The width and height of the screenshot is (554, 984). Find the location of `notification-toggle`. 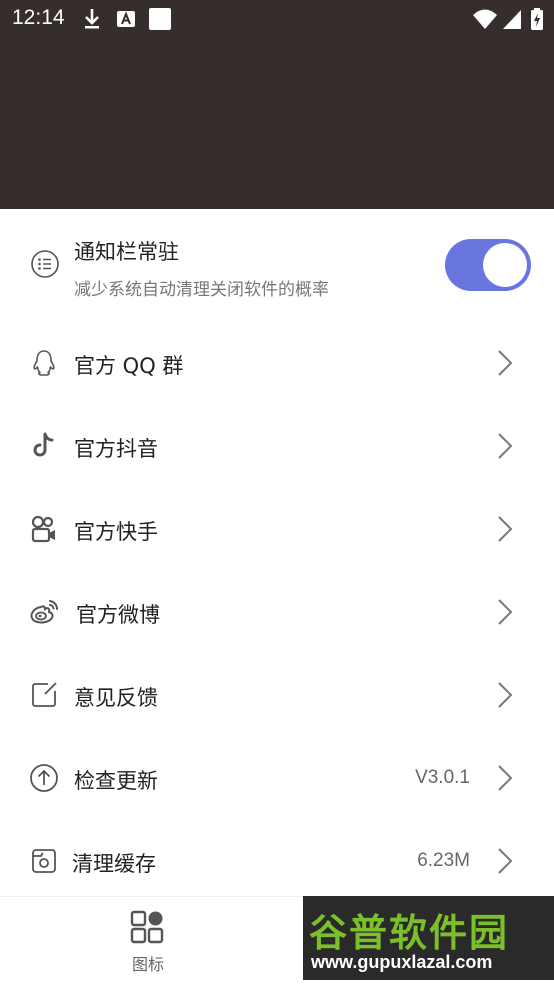

notification-toggle is located at coordinates (488, 265).